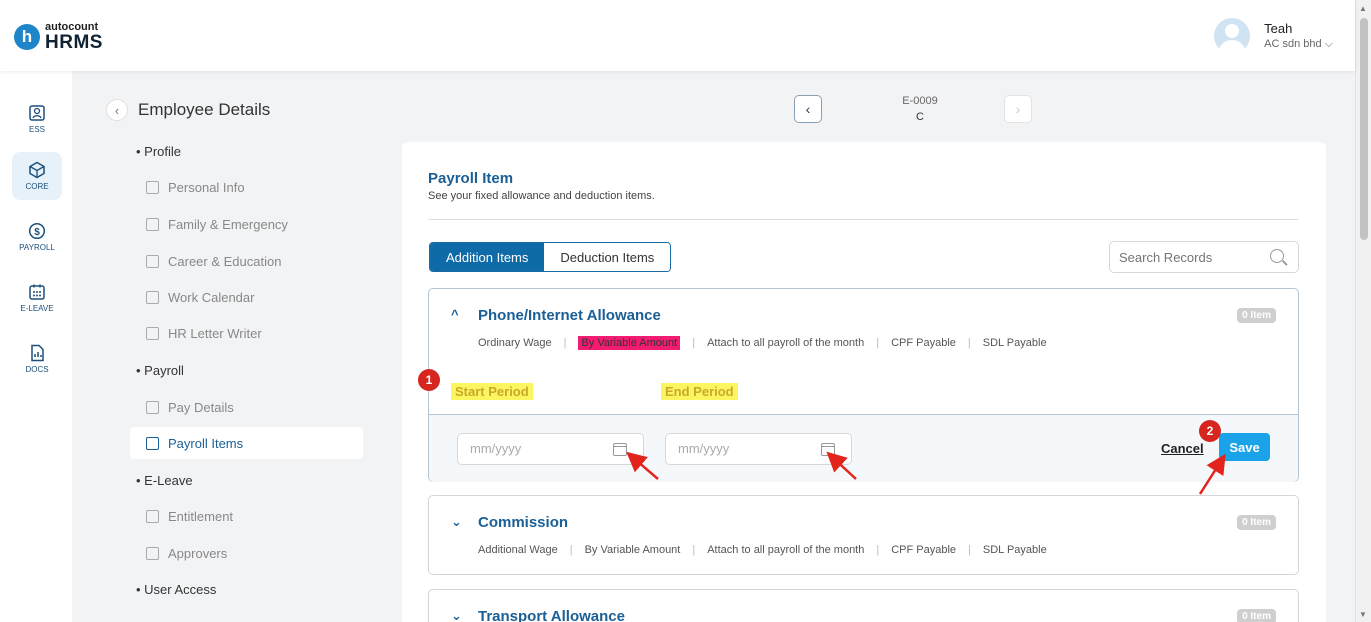  What do you see at coordinates (1278, 28) in the screenshot?
I see `user-name: Teah` at bounding box center [1278, 28].